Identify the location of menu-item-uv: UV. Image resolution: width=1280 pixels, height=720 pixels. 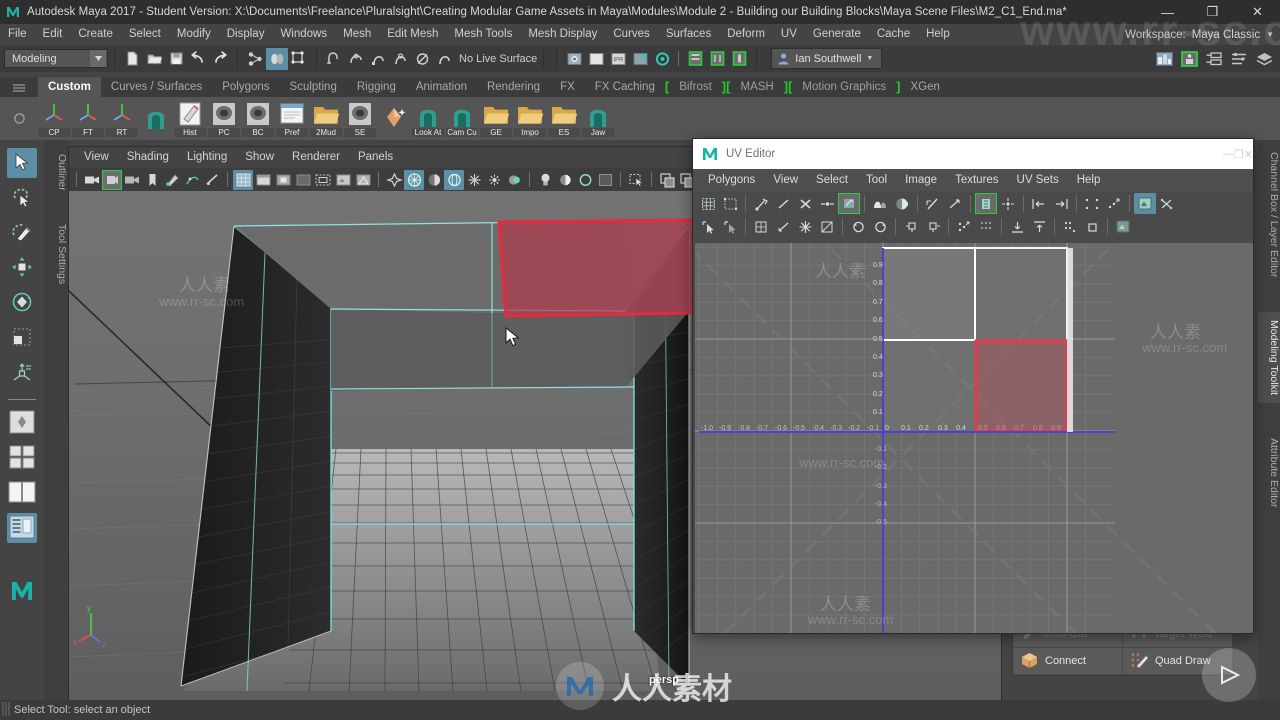
(789, 34).